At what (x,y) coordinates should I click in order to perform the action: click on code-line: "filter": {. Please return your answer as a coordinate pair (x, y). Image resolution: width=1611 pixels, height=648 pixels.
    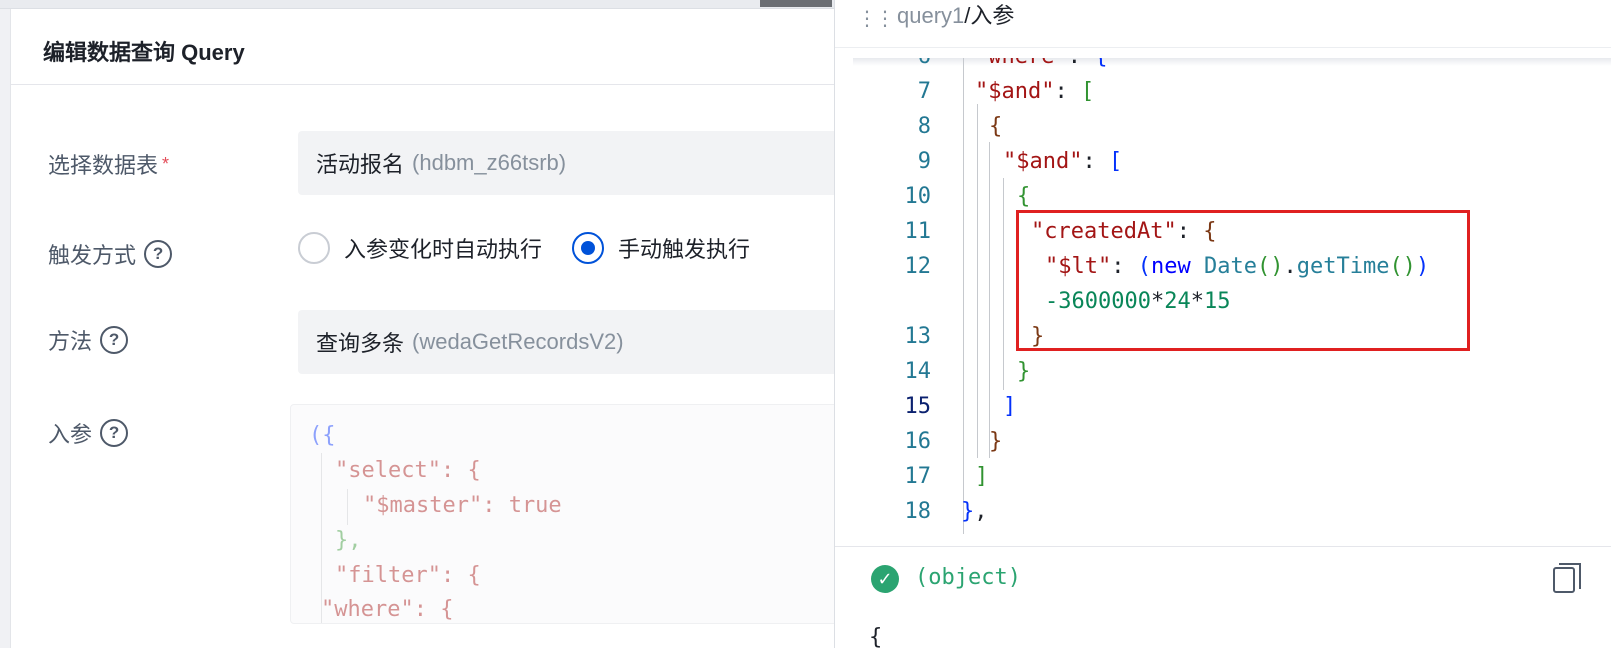
    Looking at the image, I should click on (408, 575).